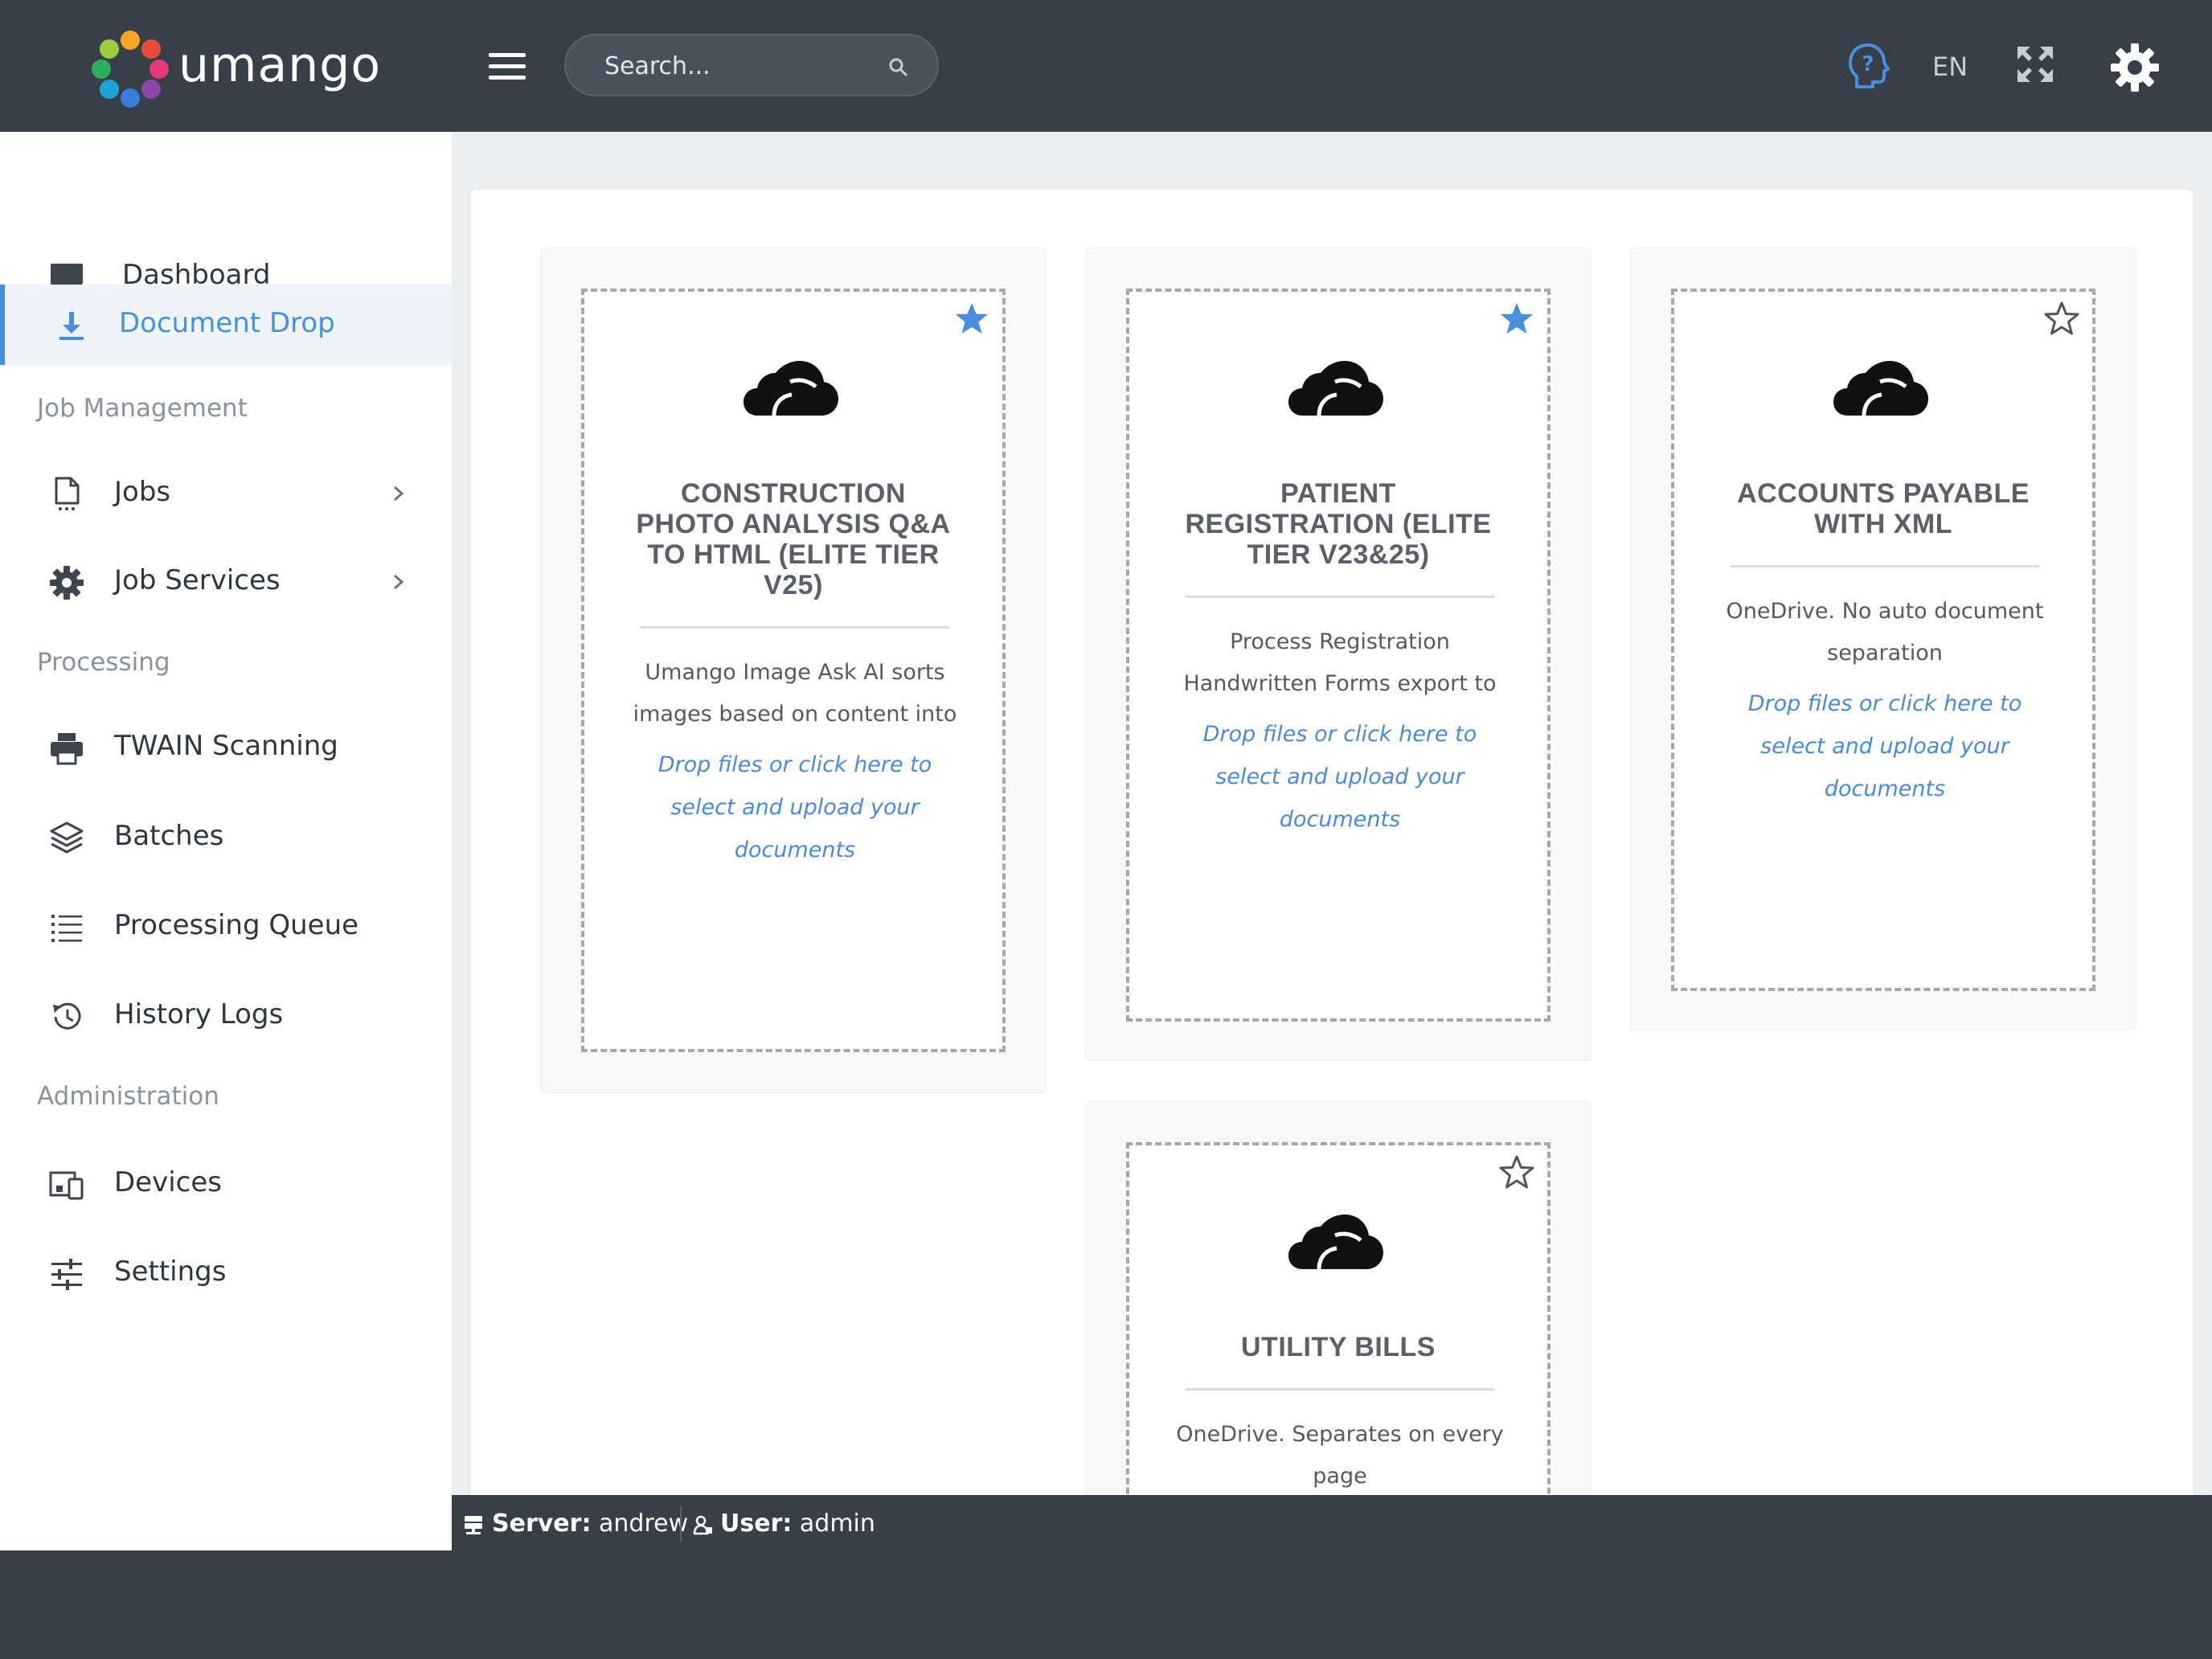 This screenshot has width=2212, height=1659. Describe the element at coordinates (681, 1524) in the screenshot. I see `status-separator` at that location.